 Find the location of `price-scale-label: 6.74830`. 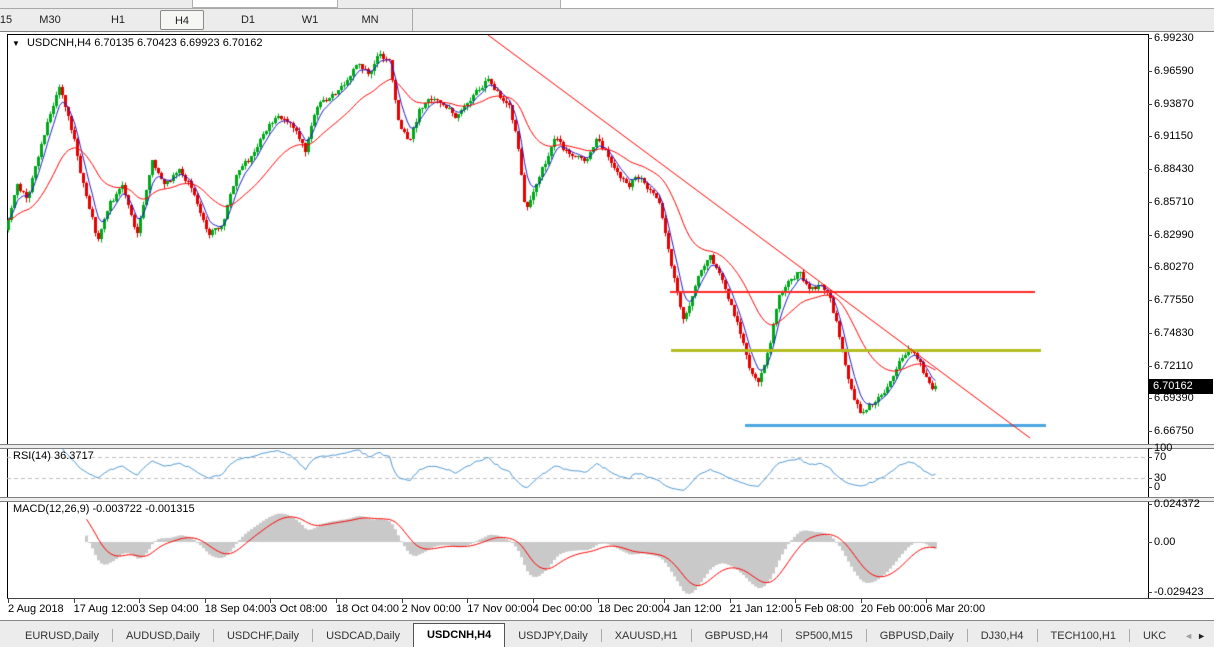

price-scale-label: 6.74830 is located at coordinates (1174, 332).